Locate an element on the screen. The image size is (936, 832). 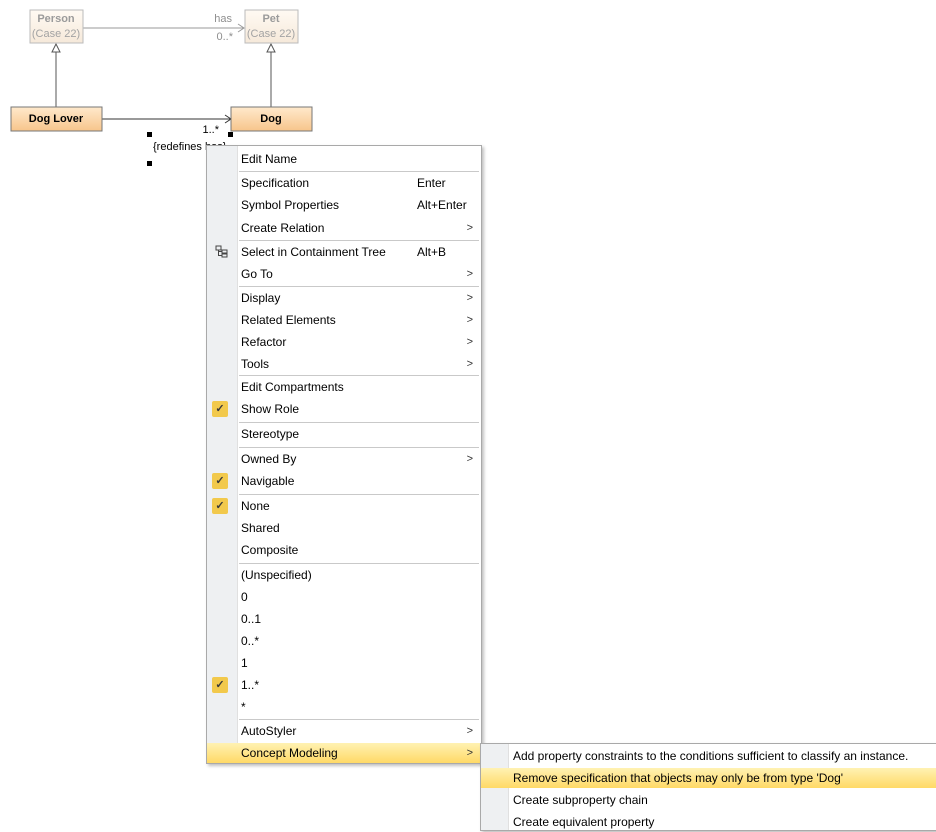
menu-item-shortcut: Alt+B is located at coordinates (432, 252).